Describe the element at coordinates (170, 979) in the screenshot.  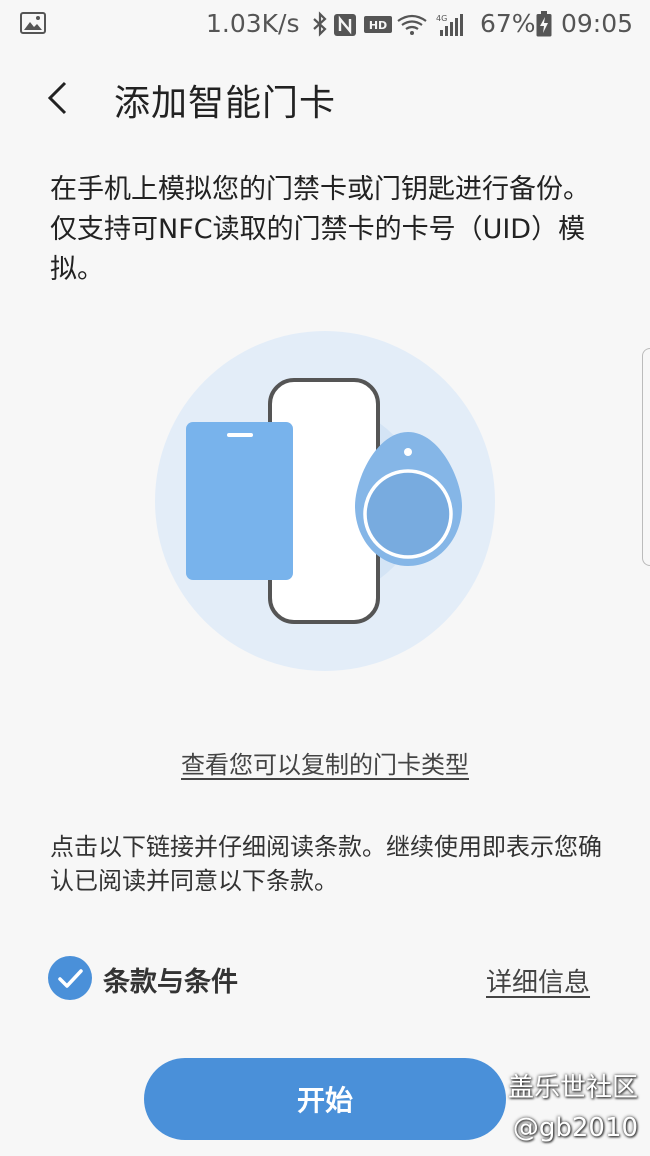
I see `terms-label: 条款与条件` at that location.